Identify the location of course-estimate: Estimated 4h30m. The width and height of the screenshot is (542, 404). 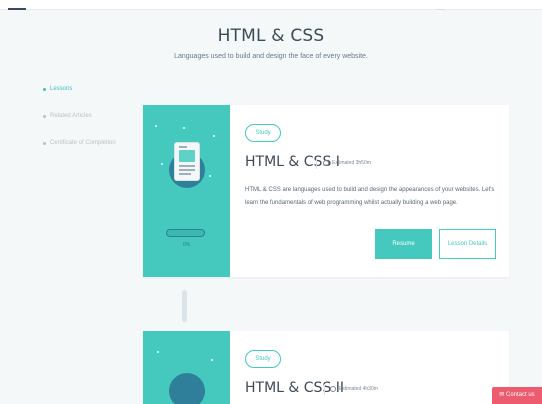
(354, 389).